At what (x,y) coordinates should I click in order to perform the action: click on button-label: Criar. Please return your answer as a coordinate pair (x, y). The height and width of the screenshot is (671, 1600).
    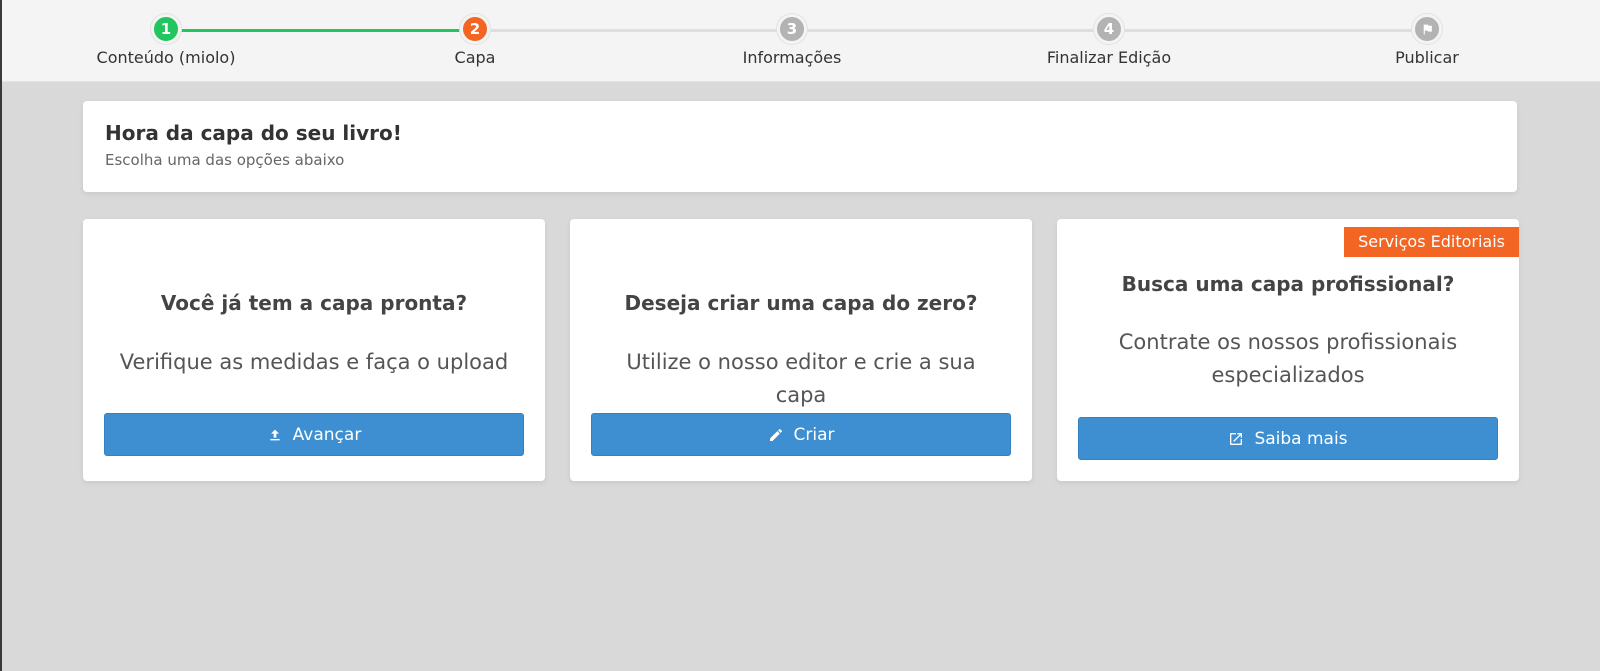
    Looking at the image, I should click on (814, 434).